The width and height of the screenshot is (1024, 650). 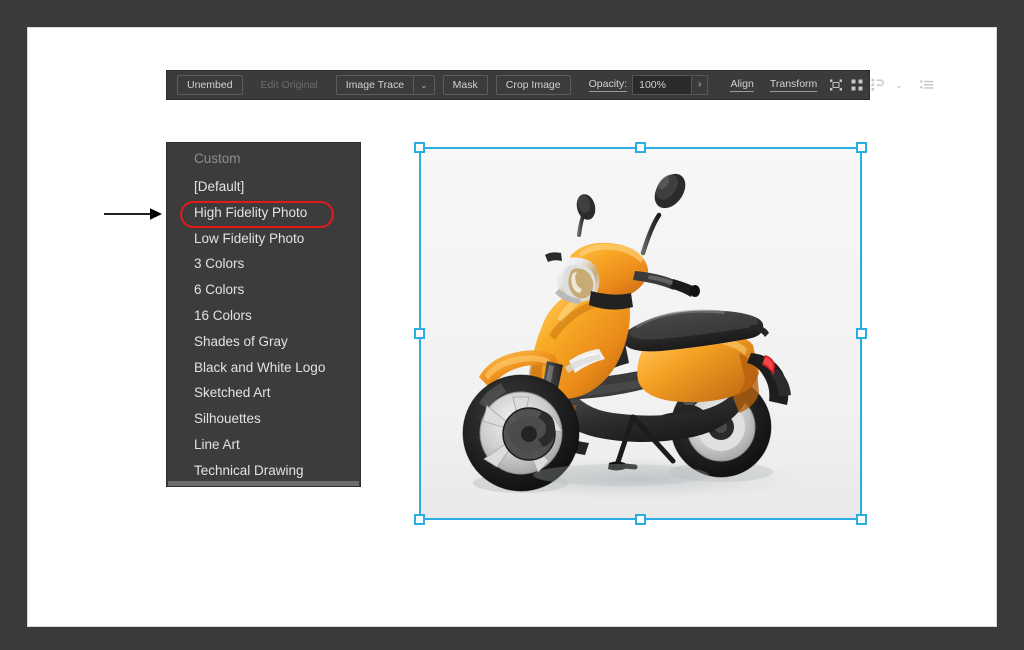 I want to click on selection-handle-bottom-center, so click(x=640, y=519).